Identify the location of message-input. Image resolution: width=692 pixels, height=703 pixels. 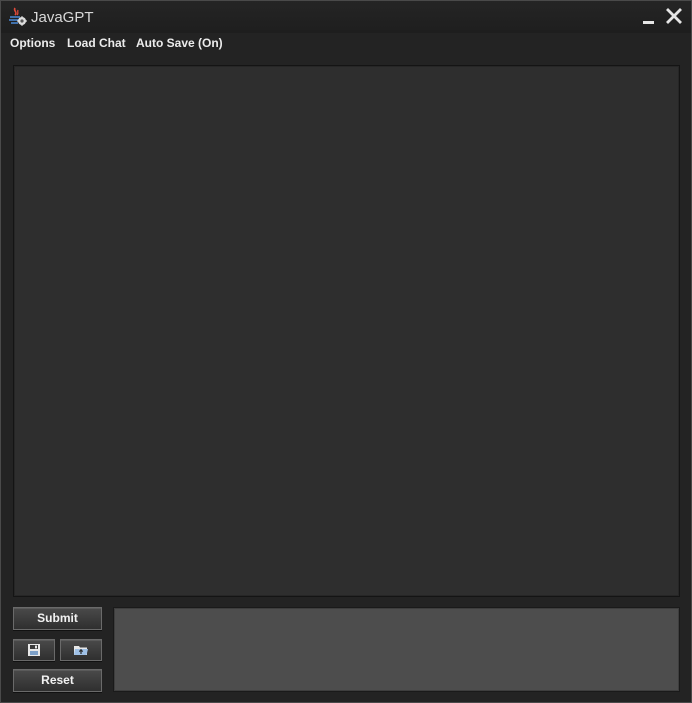
(396, 649).